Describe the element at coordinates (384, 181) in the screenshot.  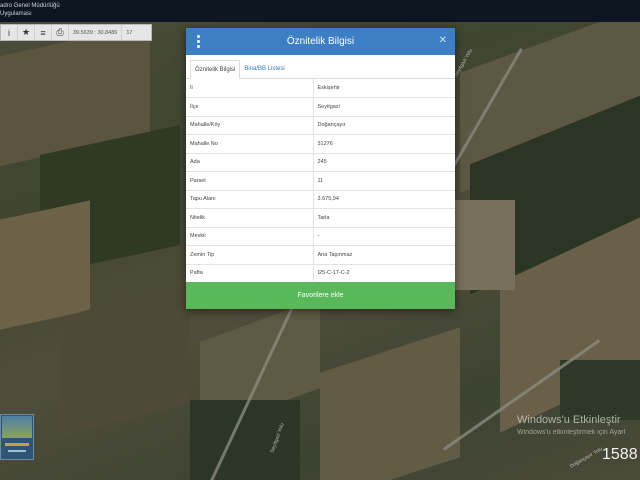
I see `attribute-value: 11` at that location.